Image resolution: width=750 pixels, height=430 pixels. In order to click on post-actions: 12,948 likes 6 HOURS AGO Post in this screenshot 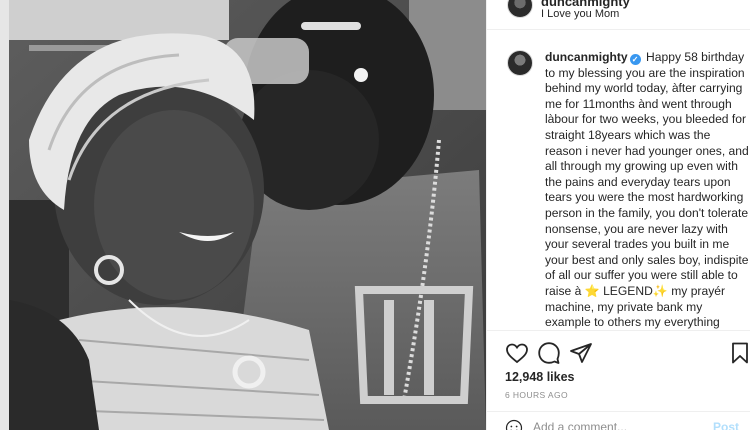, I will do `click(618, 380)`.